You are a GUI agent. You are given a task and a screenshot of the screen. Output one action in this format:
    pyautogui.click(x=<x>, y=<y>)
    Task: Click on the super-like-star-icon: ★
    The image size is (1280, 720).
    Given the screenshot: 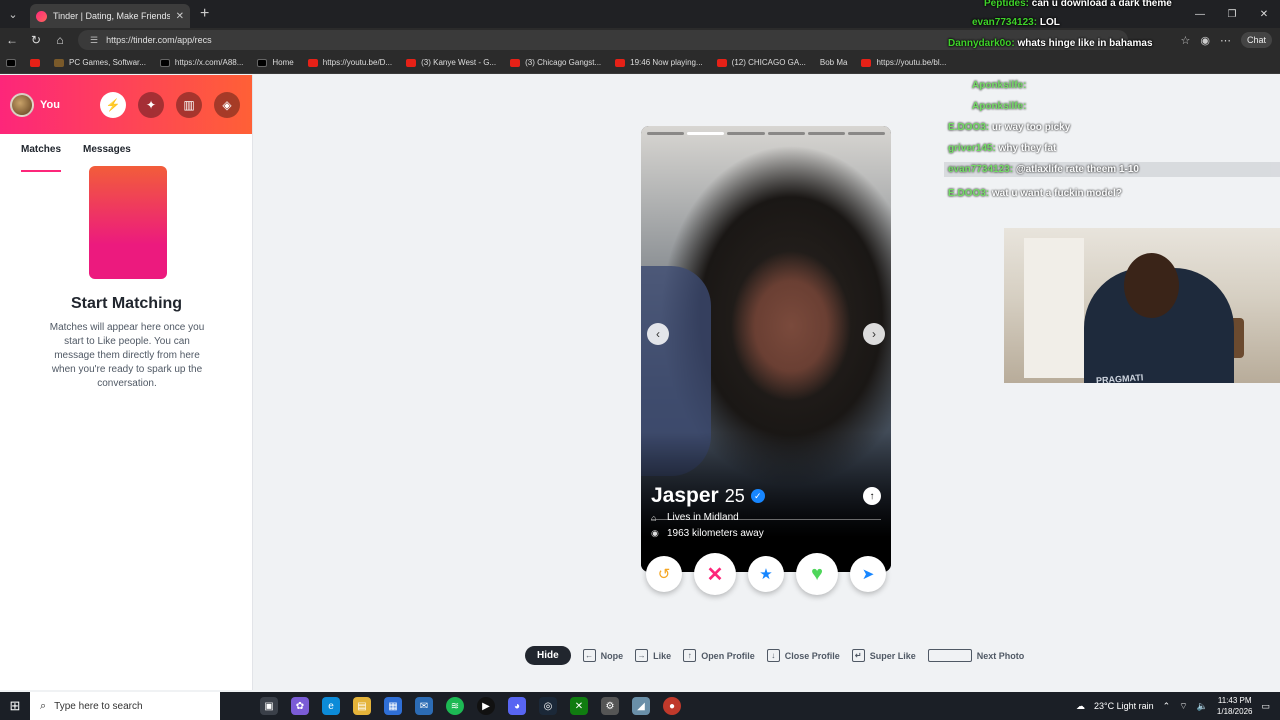 What is the action you would take?
    pyautogui.click(x=766, y=574)
    